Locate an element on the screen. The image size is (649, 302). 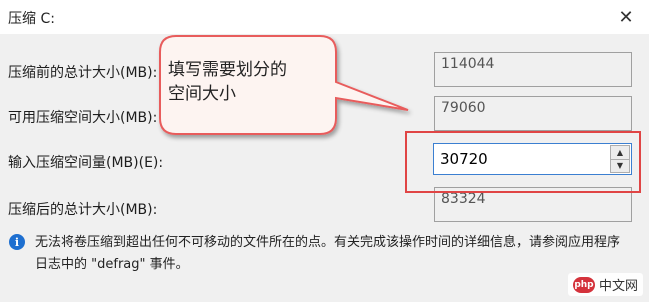
title-bar: 压缩 C: ✕ is located at coordinates (324, 17).